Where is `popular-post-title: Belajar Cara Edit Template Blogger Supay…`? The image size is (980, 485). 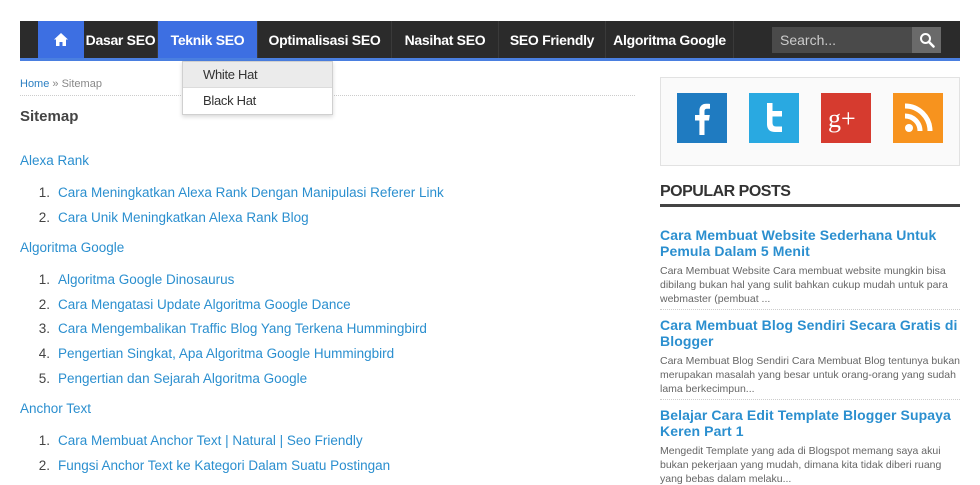
popular-post-title: Belajar Cara Edit Template Blogger Supay… is located at coordinates (810, 423).